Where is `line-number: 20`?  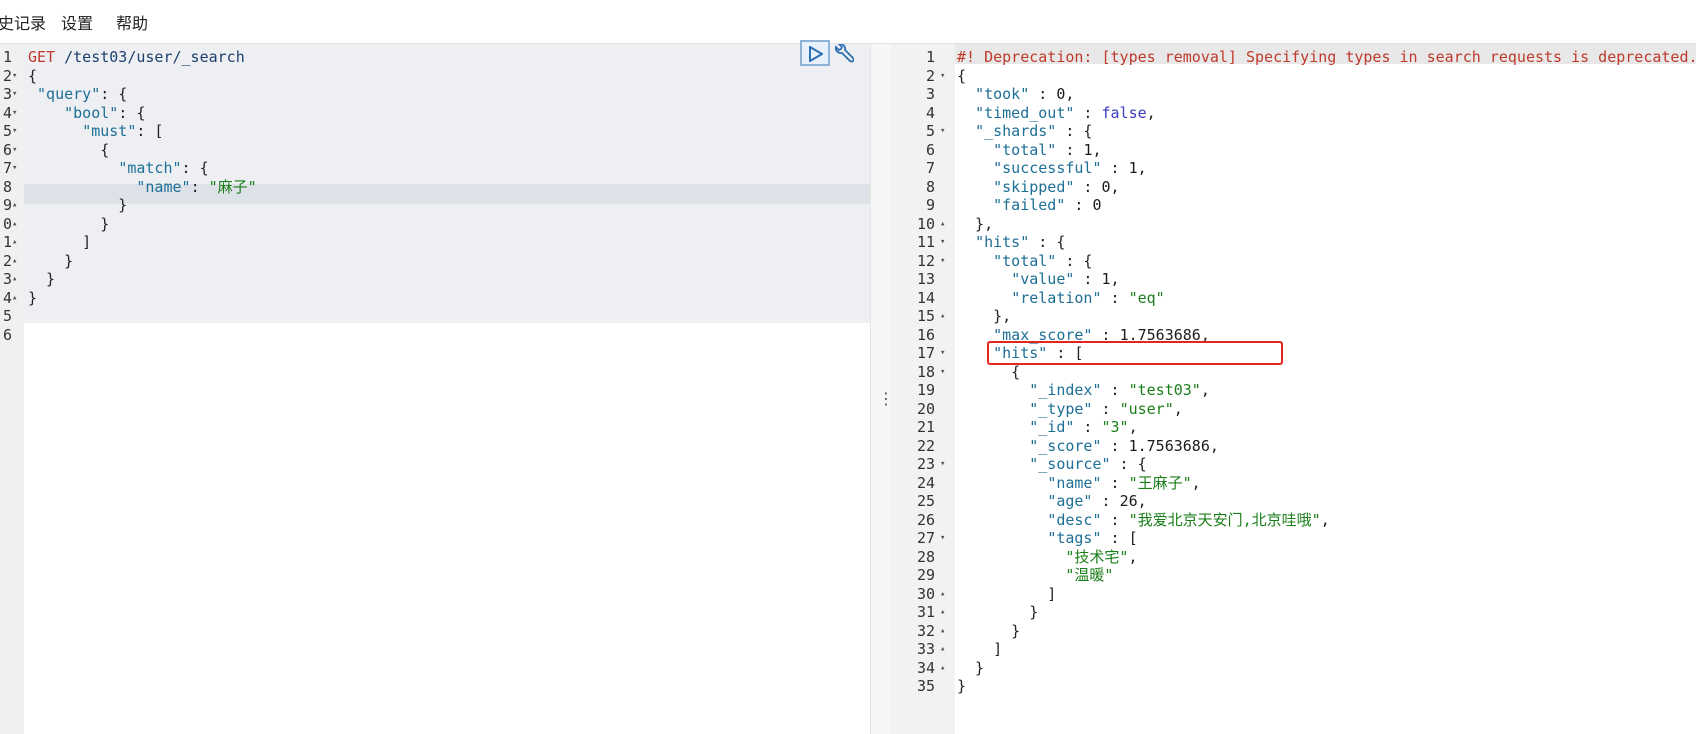
line-number: 20 is located at coordinates (925, 408).